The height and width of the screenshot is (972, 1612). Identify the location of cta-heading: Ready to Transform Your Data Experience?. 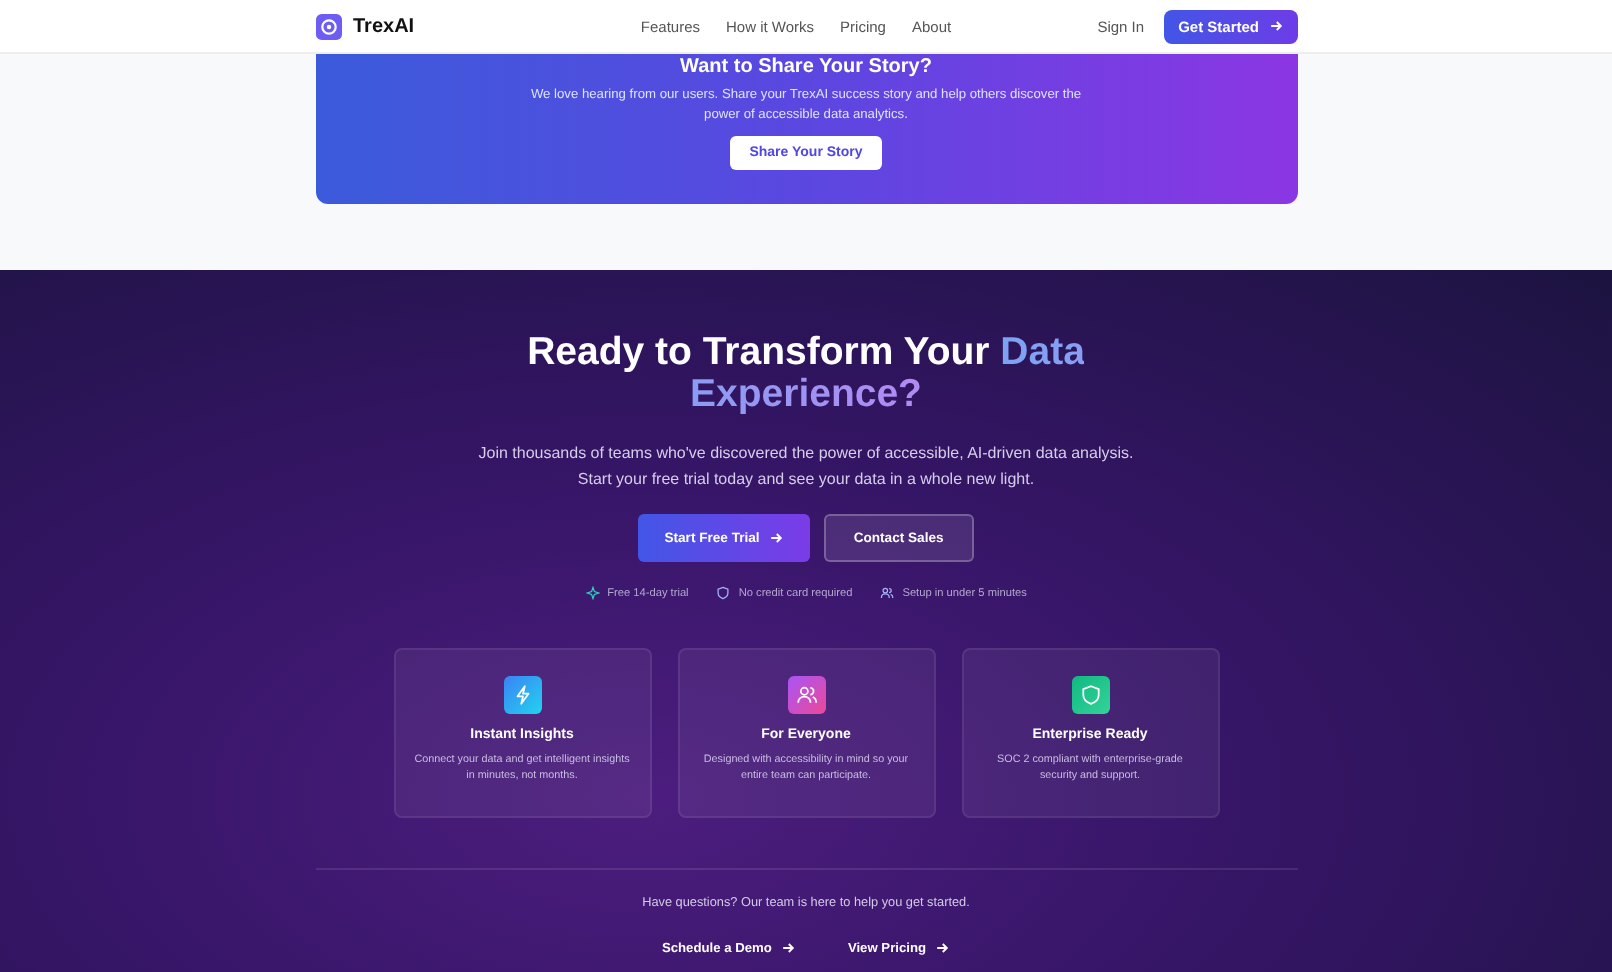
(806, 374).